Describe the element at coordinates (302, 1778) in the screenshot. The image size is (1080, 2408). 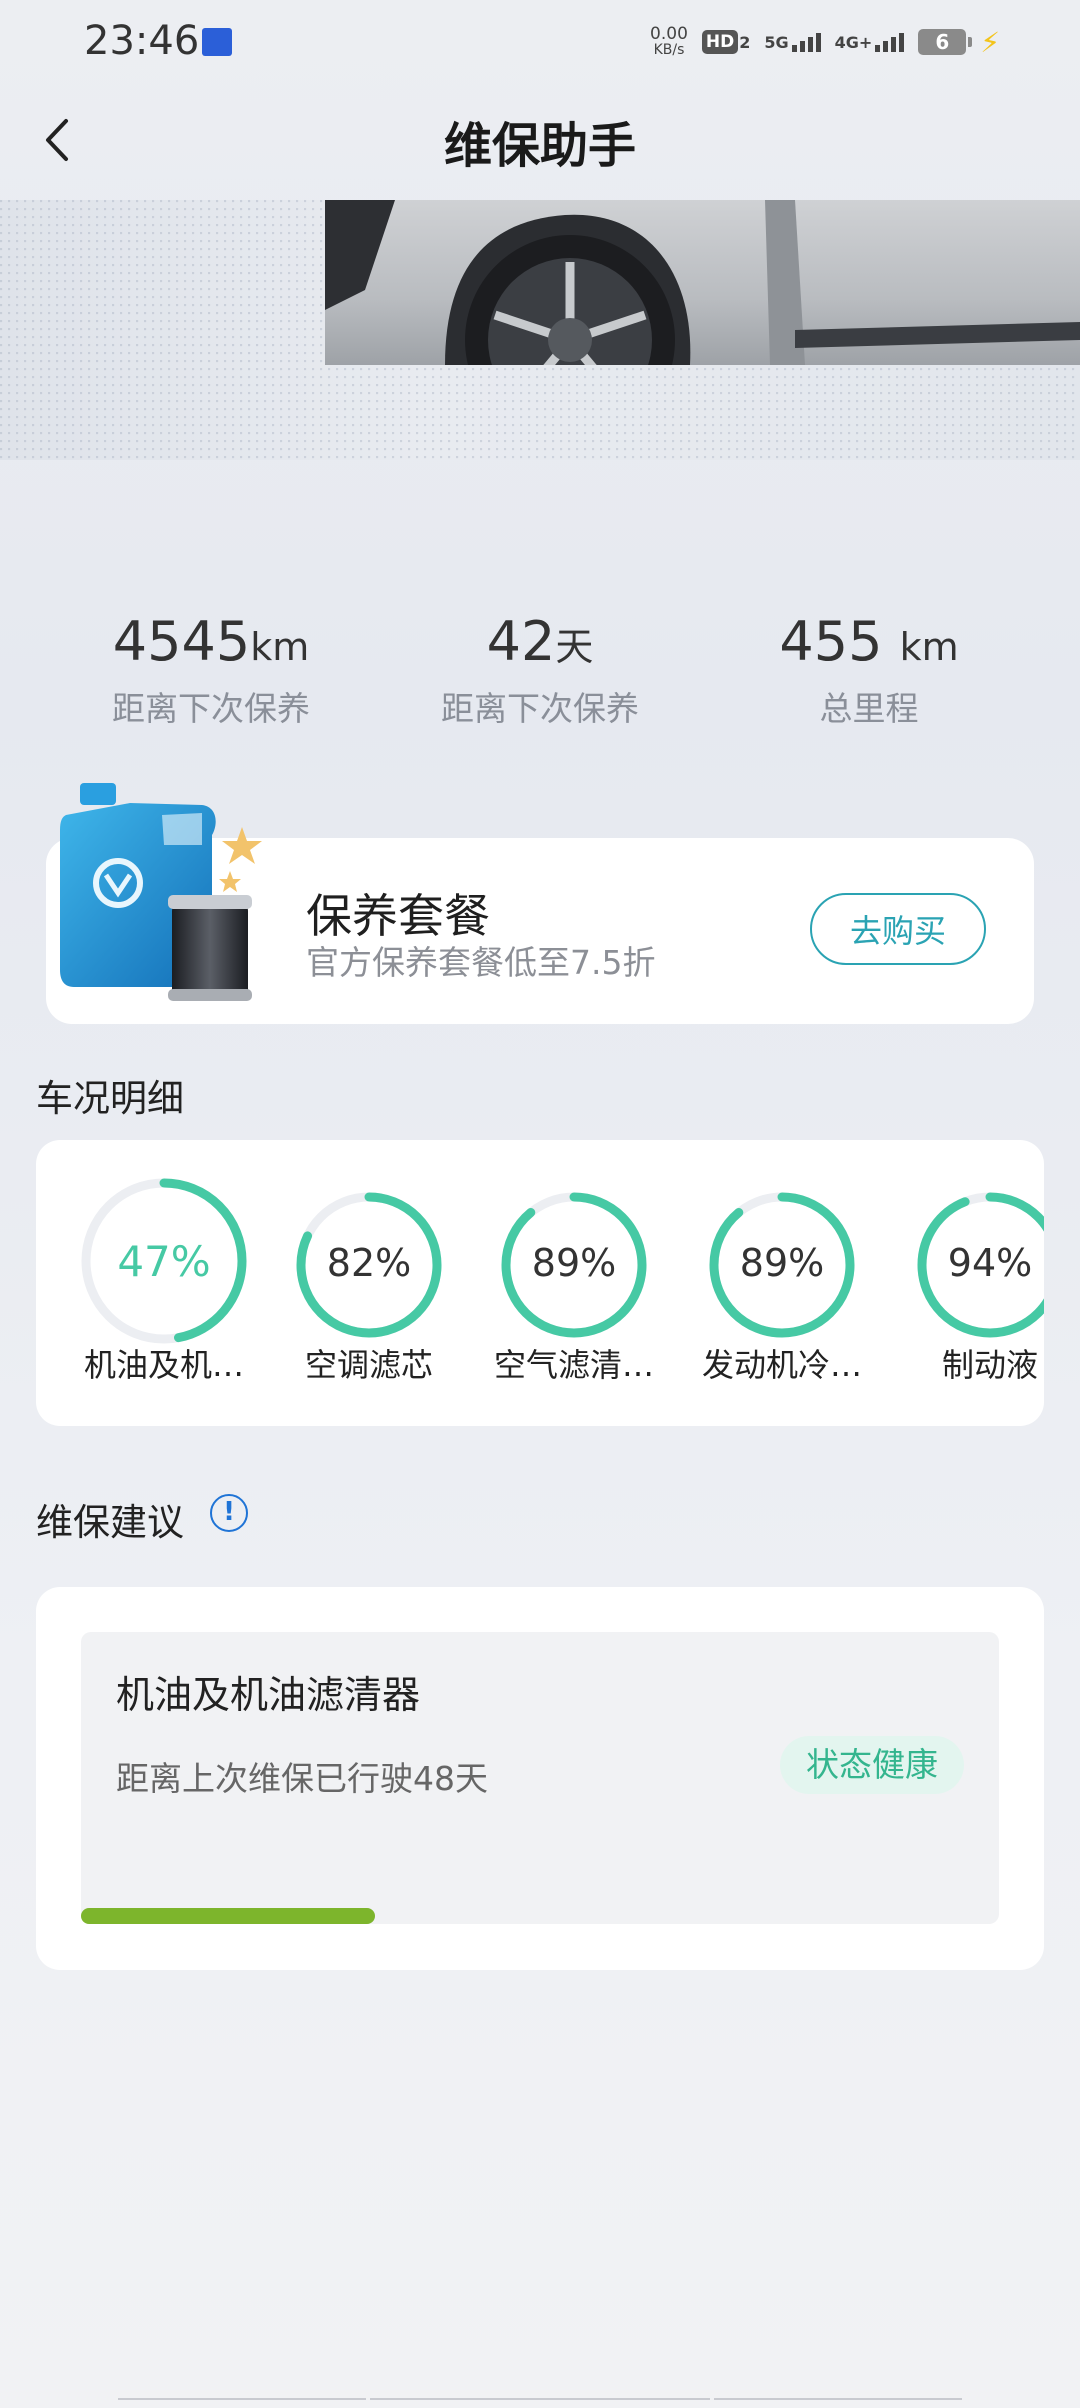
I see `advice-item-desc: 距离上次维保已行驶48天` at that location.